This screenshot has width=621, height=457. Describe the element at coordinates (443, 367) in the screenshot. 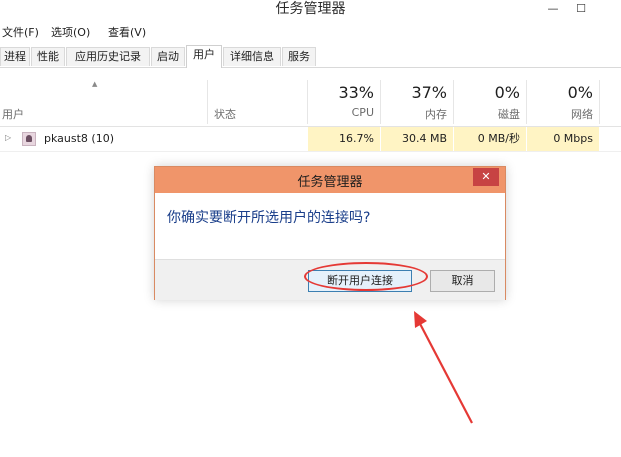

I see `annotation-arrow-icon` at that location.